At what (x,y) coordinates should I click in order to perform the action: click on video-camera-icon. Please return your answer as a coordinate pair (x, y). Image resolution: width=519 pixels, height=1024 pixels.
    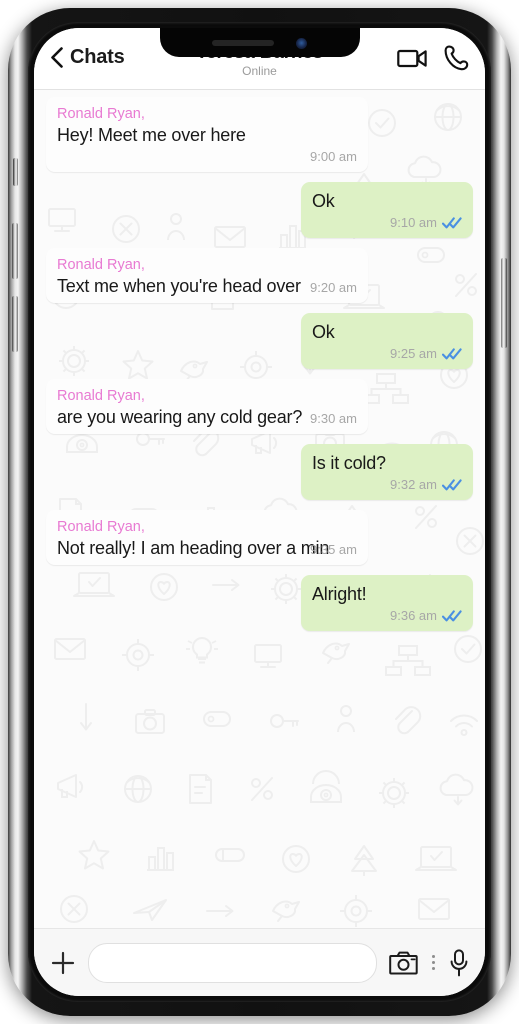
    Looking at the image, I should click on (412, 58).